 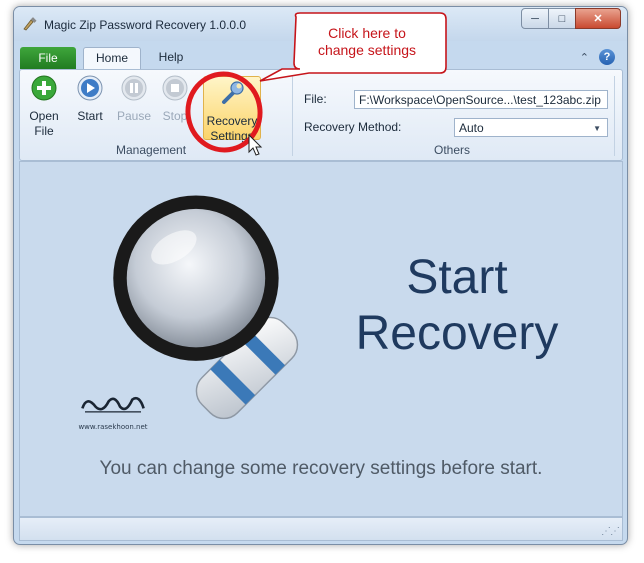 What do you see at coordinates (175, 116) in the screenshot?
I see `stop-label: Stop` at bounding box center [175, 116].